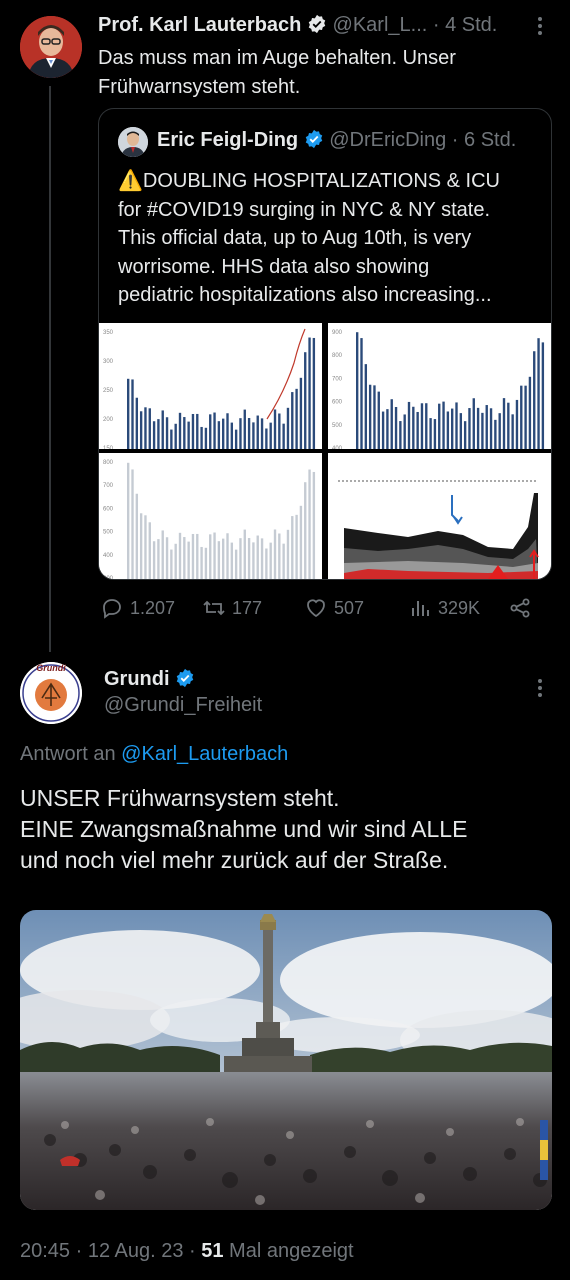  What do you see at coordinates (228, 140) in the screenshot?
I see `quote-author-name: Eric Feigl-Ding` at bounding box center [228, 140].